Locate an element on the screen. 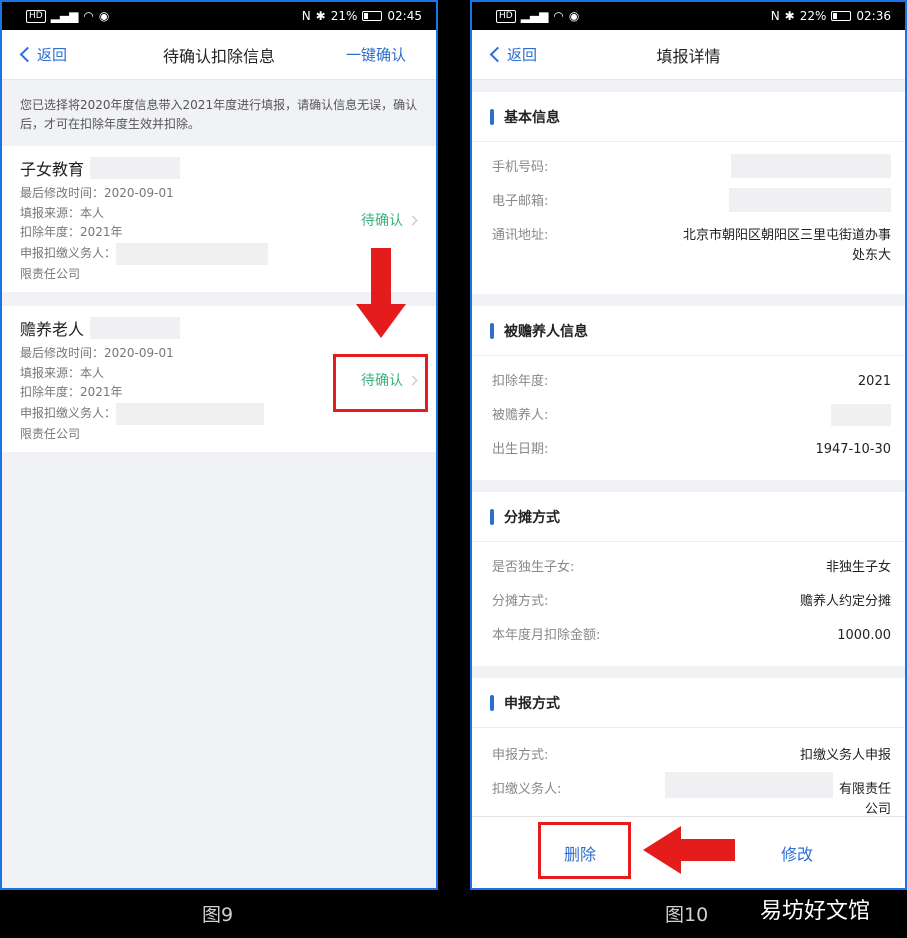 Image resolution: width=907 pixels, height=938 pixels. redacted-agent is located at coordinates (749, 785).